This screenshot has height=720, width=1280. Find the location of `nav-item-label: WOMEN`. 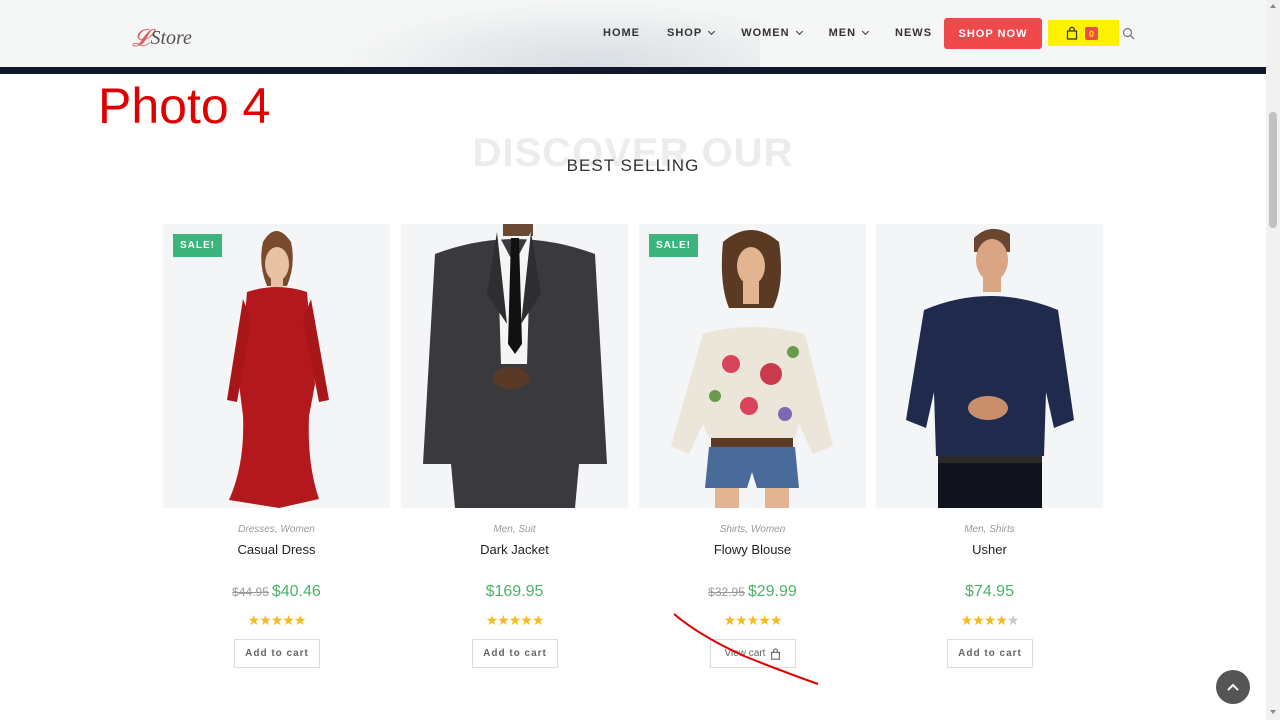

nav-item-label: WOMEN is located at coordinates (765, 33).